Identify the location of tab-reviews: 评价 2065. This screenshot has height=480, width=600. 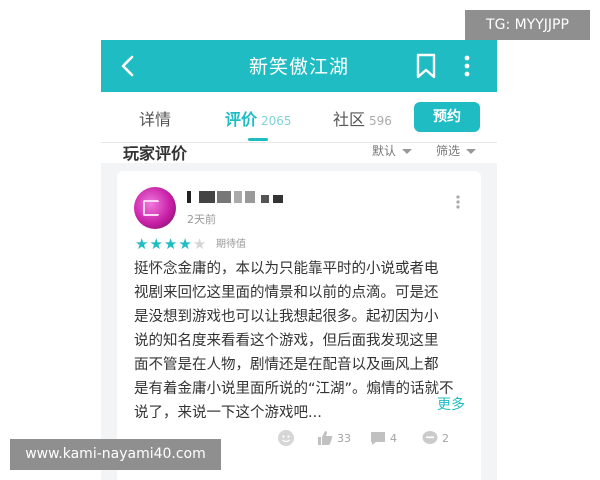
(258, 118).